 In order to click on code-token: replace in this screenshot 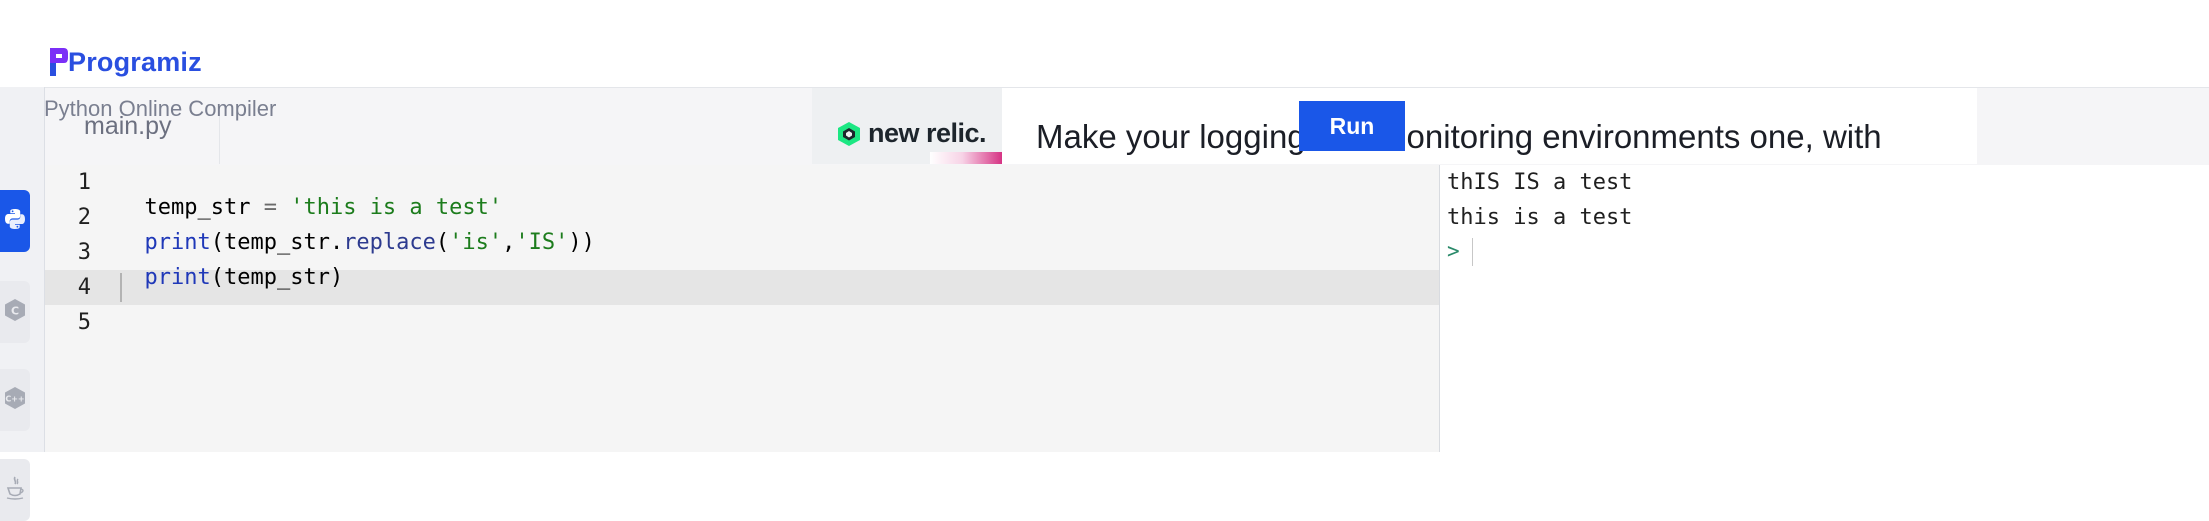, I will do `click(389, 242)`.